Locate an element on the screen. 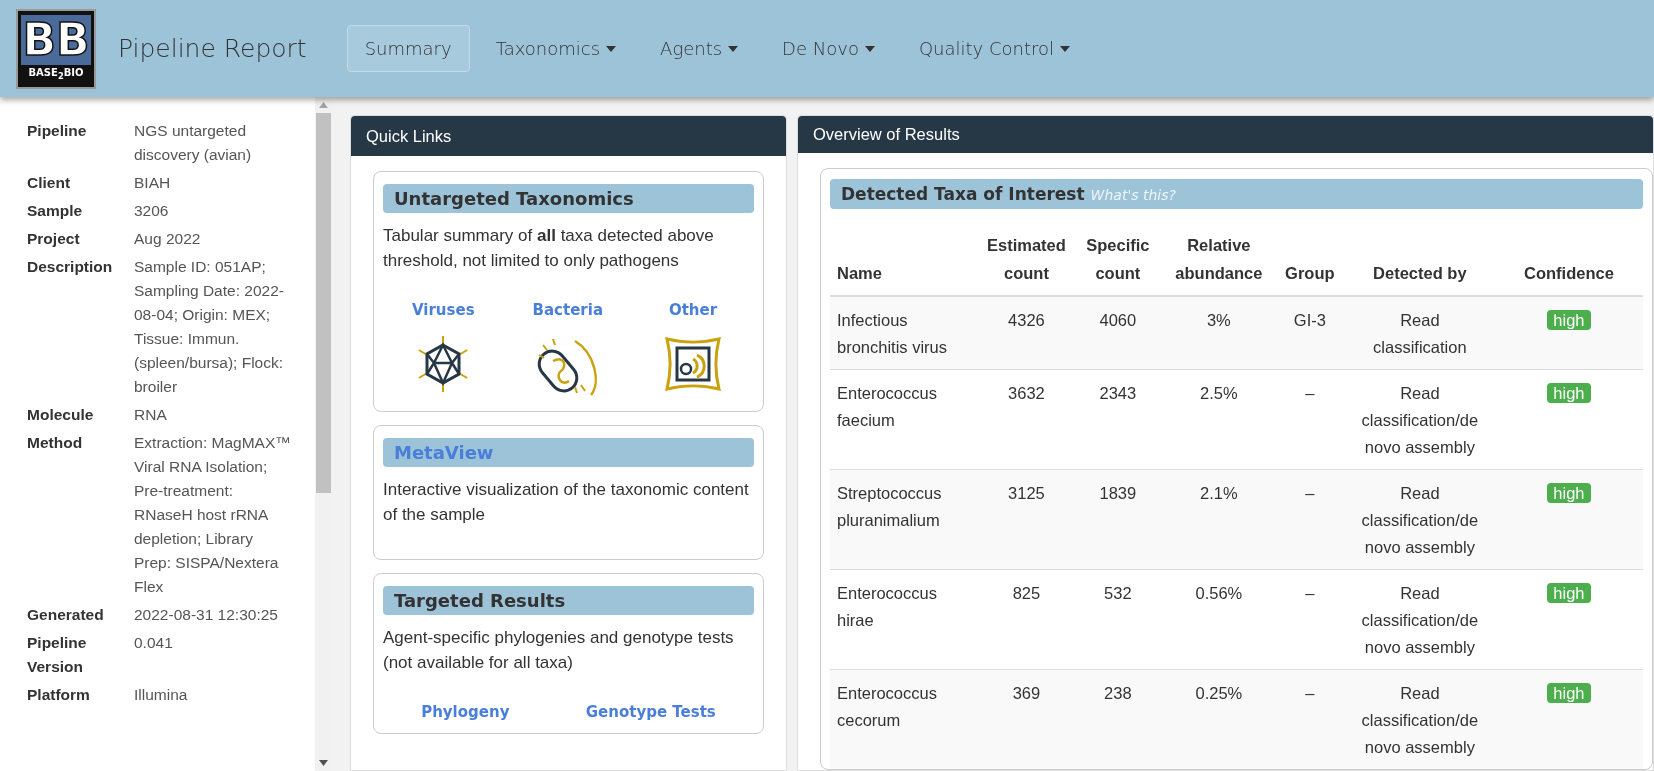 The width and height of the screenshot is (1654, 771). table-cell: 238 is located at coordinates (1117, 719).